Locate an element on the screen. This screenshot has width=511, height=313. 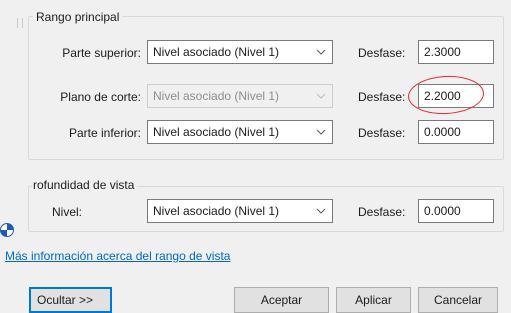
apply-button: Aplicar is located at coordinates (373, 300).